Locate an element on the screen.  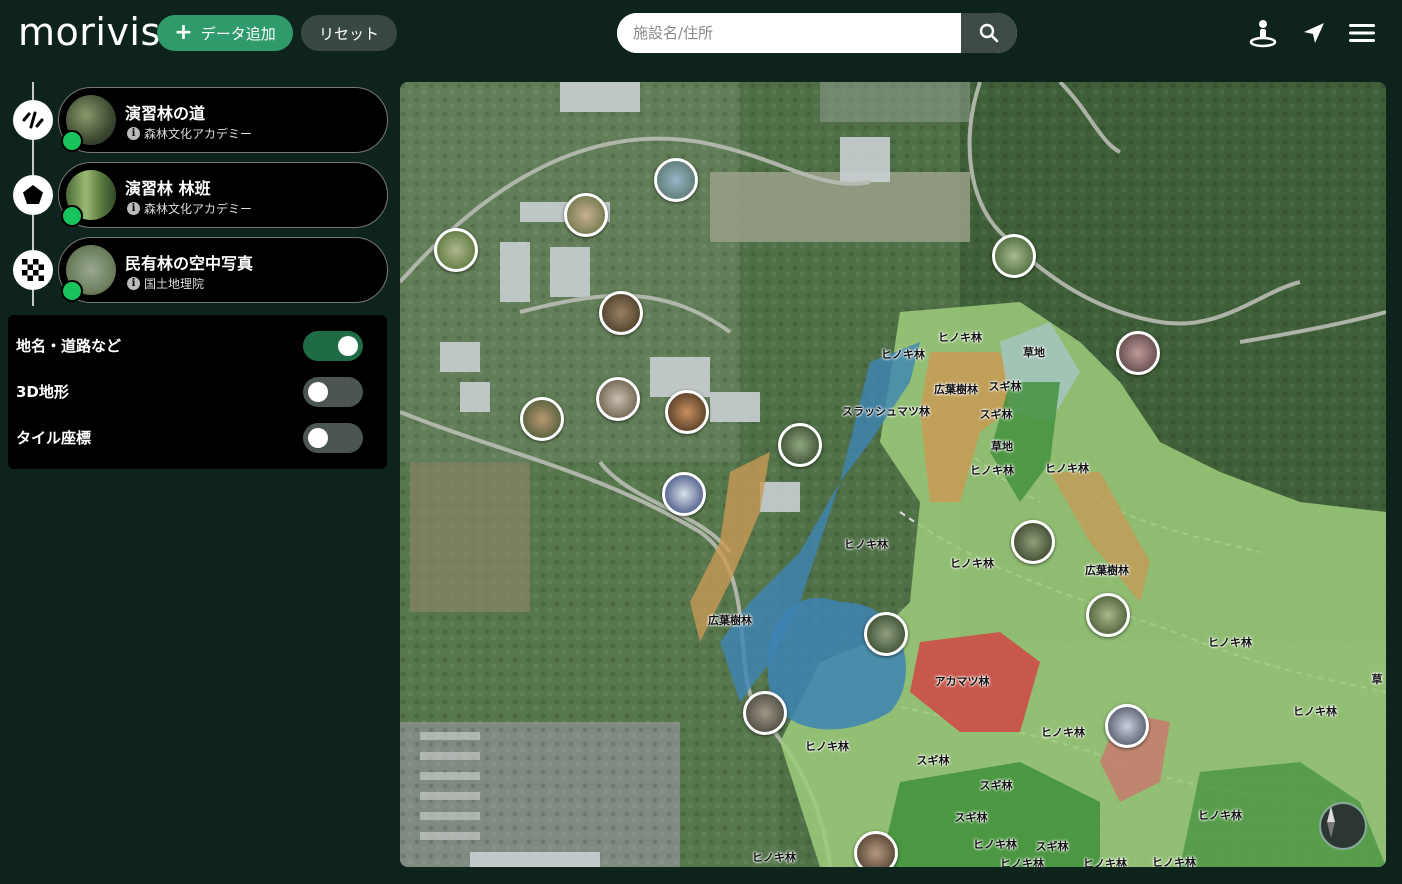
person-pin-icon is located at coordinates (1263, 34).